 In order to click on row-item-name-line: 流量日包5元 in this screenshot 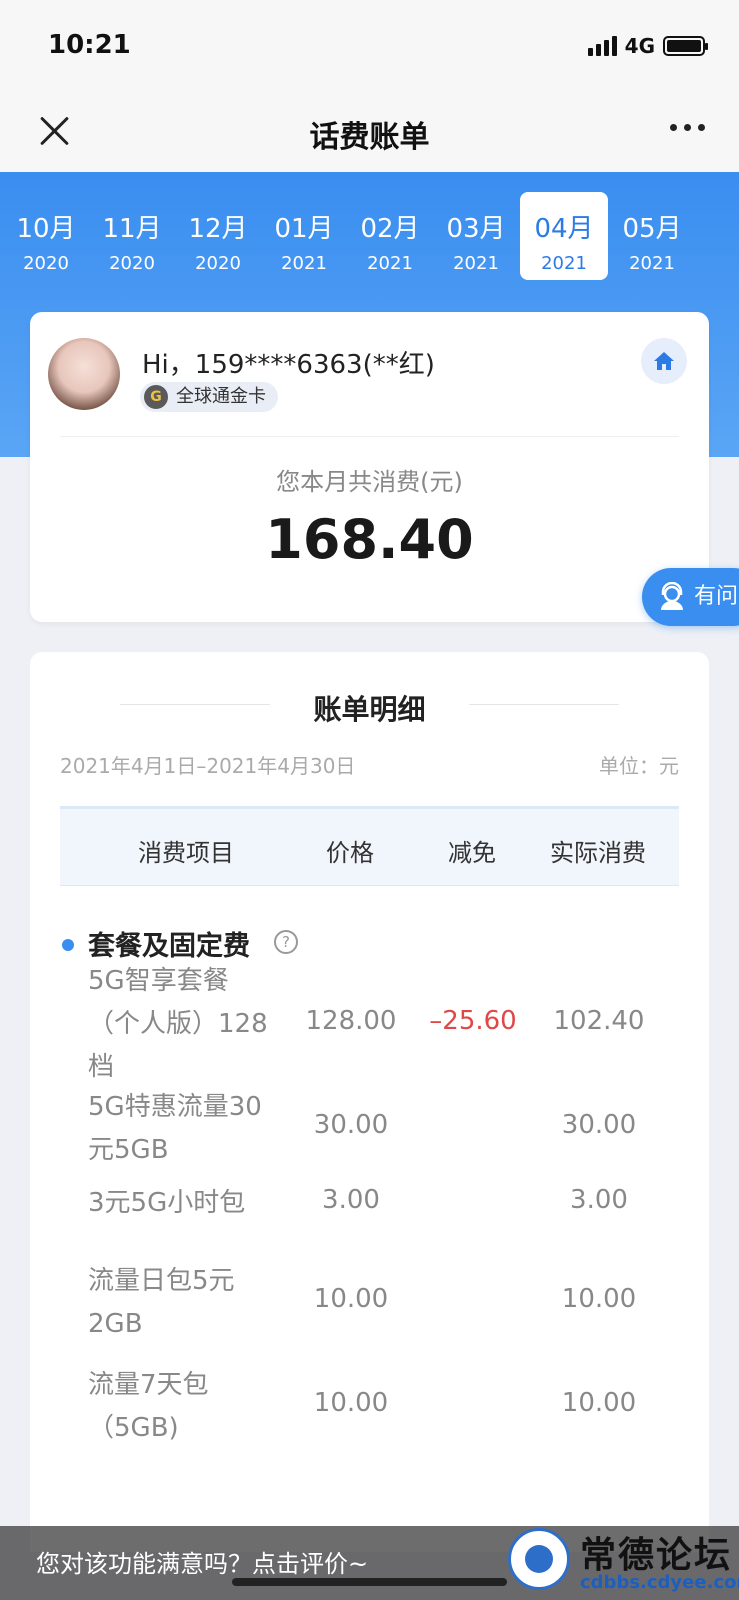, I will do `click(161, 1281)`.